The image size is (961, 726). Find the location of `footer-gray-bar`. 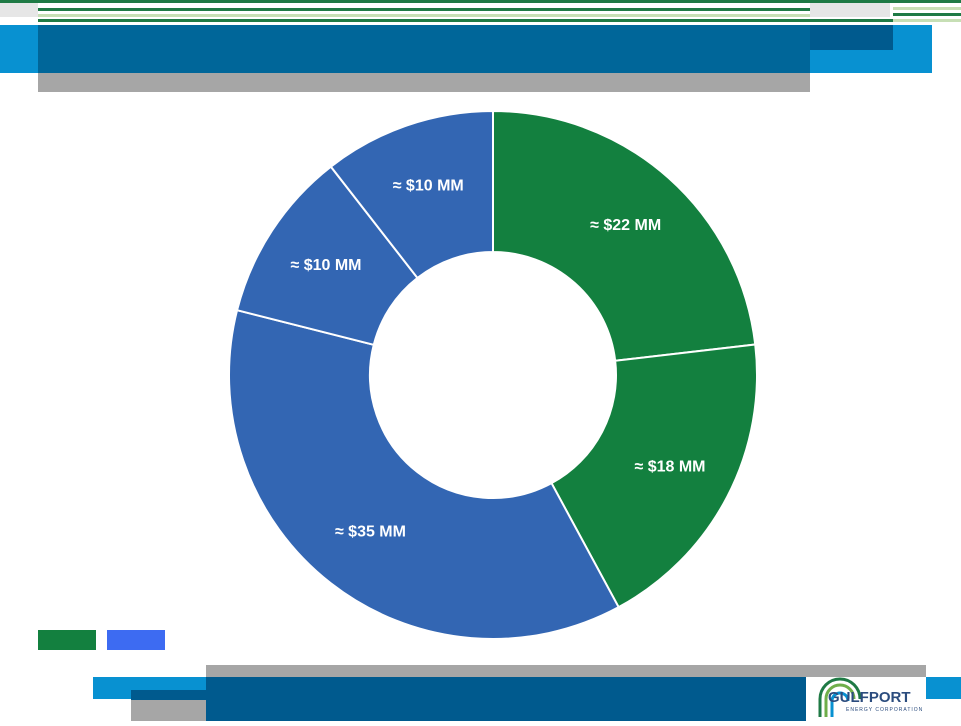

footer-gray-bar is located at coordinates (566, 671).